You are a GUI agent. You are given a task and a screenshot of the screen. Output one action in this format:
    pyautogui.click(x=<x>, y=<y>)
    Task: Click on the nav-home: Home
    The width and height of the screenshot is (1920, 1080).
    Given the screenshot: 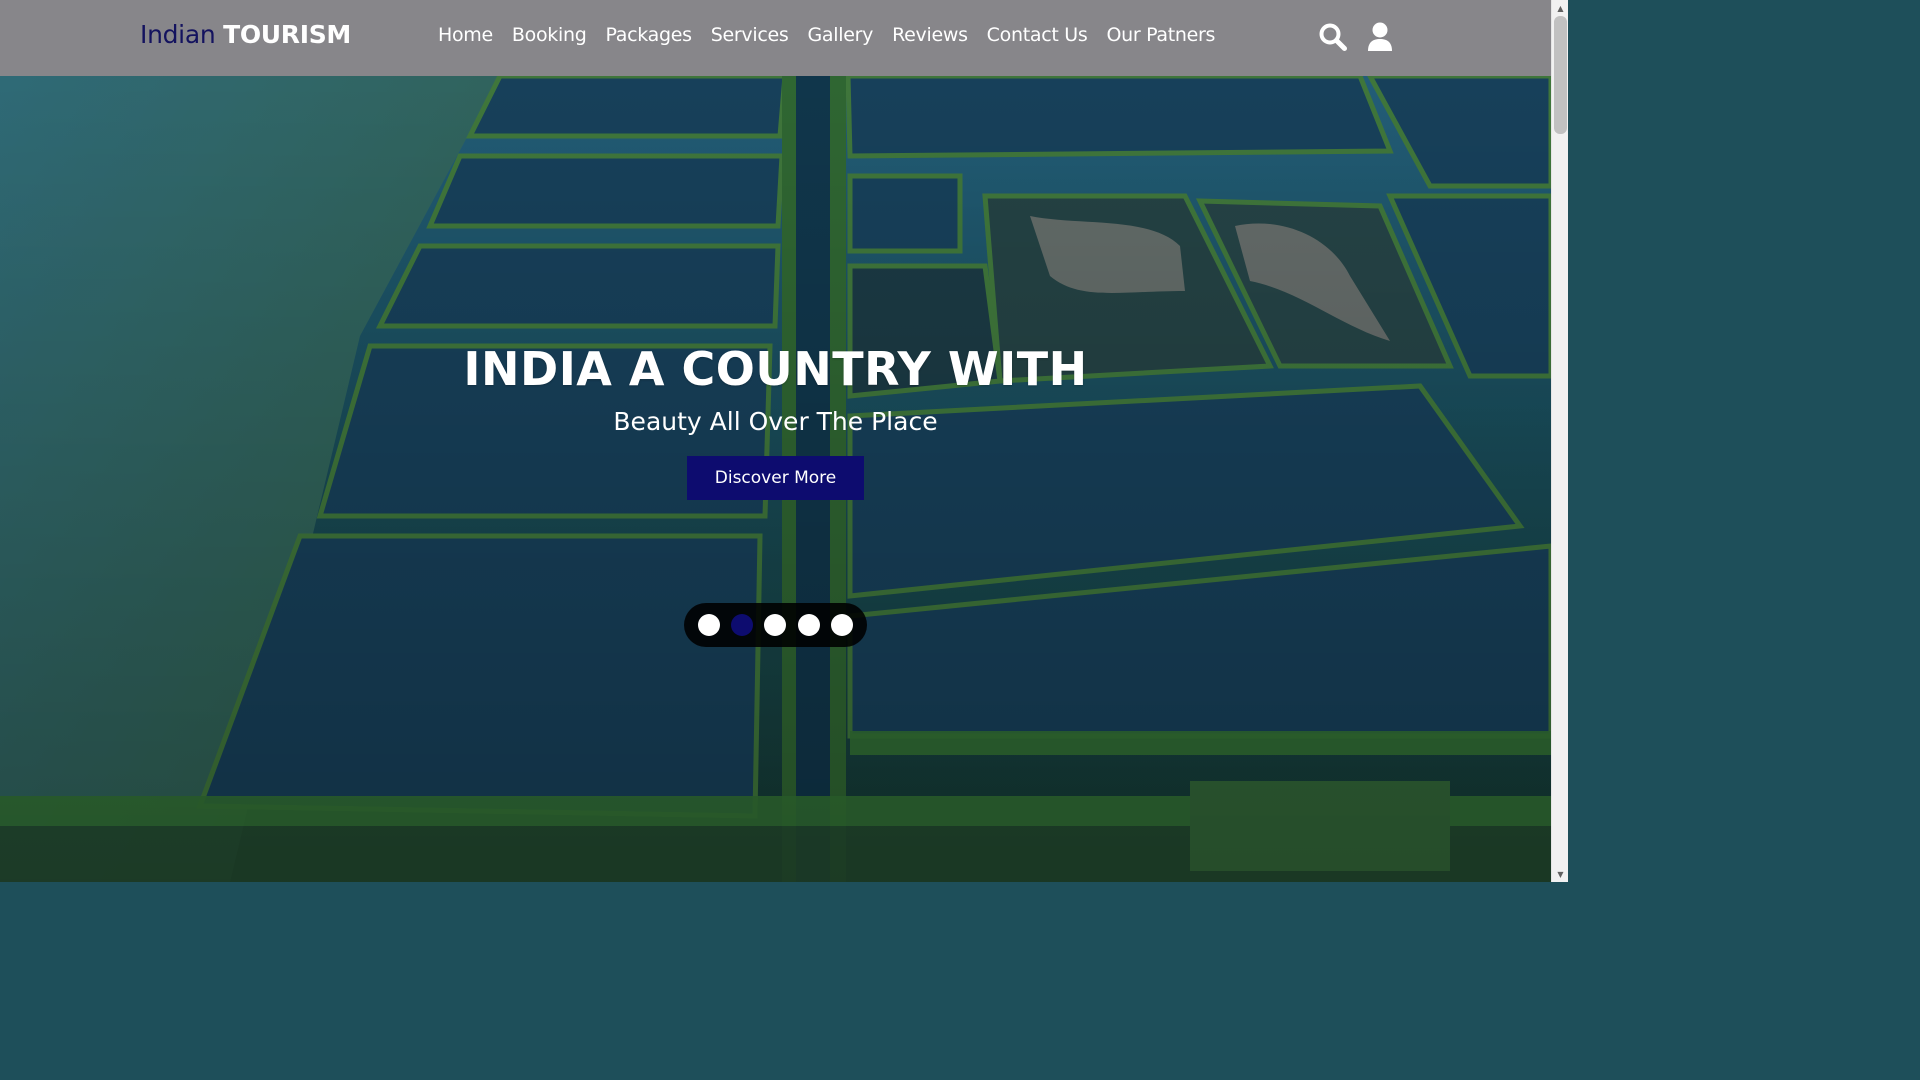 What is the action you would take?
    pyautogui.click(x=465, y=35)
    